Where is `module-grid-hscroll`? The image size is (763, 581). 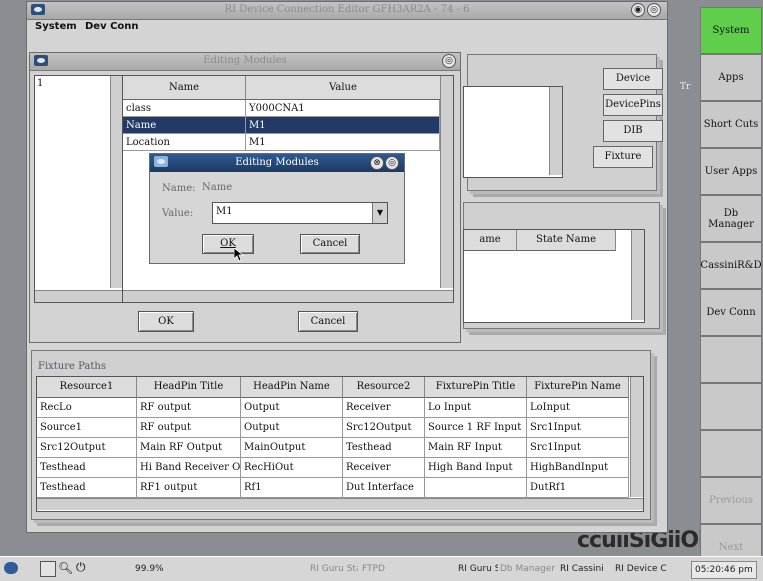 module-grid-hscroll is located at coordinates (288, 296).